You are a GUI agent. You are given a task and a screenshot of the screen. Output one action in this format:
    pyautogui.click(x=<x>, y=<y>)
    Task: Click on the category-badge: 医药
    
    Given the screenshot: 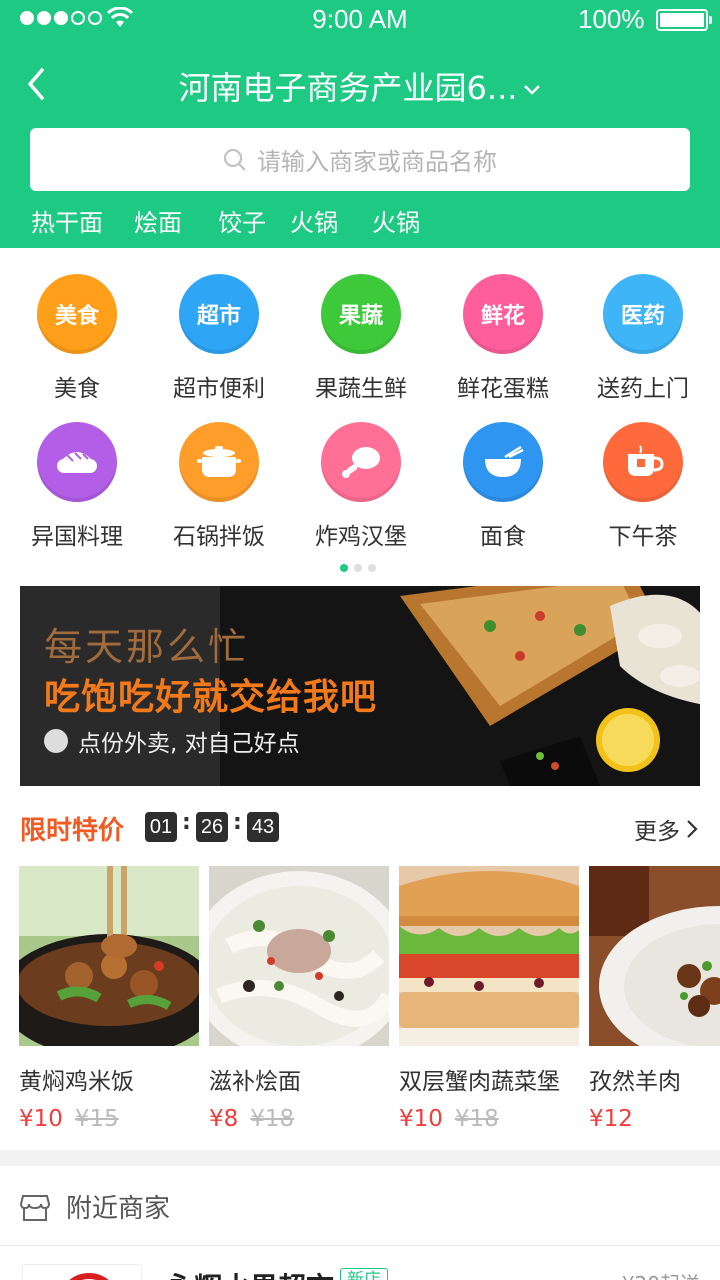 What is the action you would take?
    pyautogui.click(x=642, y=316)
    